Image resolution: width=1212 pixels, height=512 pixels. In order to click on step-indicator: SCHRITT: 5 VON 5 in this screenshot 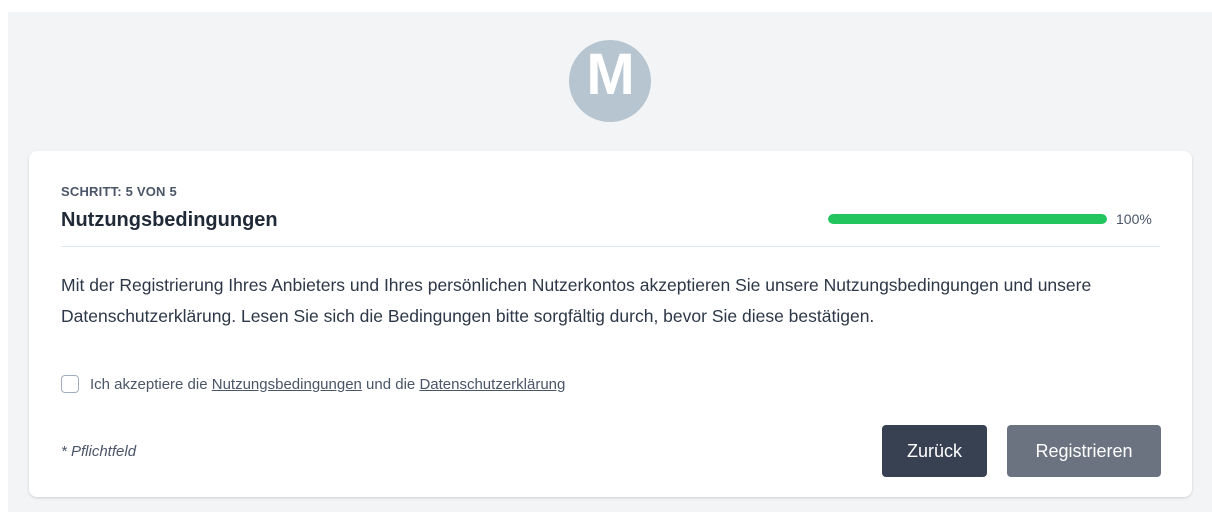, I will do `click(119, 191)`.